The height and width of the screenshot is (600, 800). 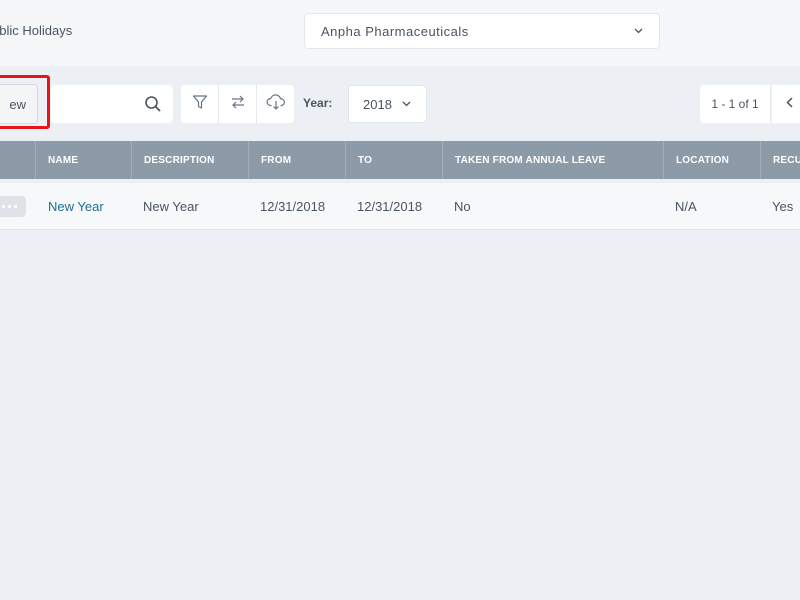 What do you see at coordinates (377, 104) in the screenshot?
I see `year-select-value: 2018` at bounding box center [377, 104].